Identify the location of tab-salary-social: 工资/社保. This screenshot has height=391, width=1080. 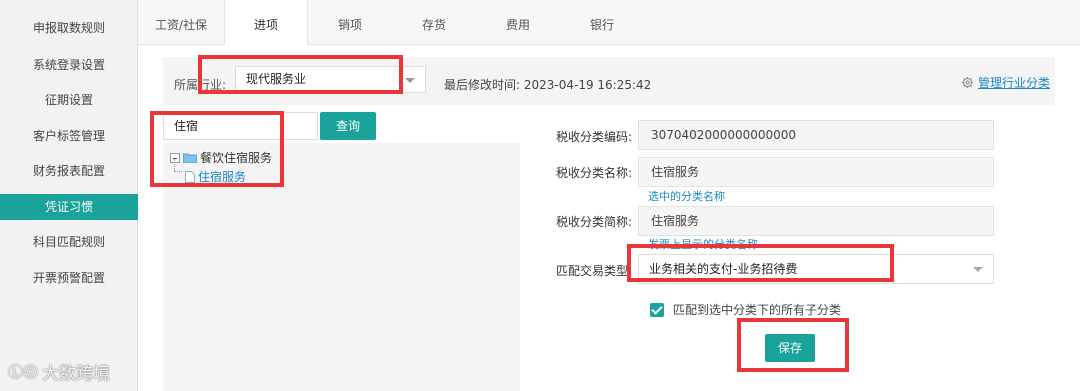
(181, 22).